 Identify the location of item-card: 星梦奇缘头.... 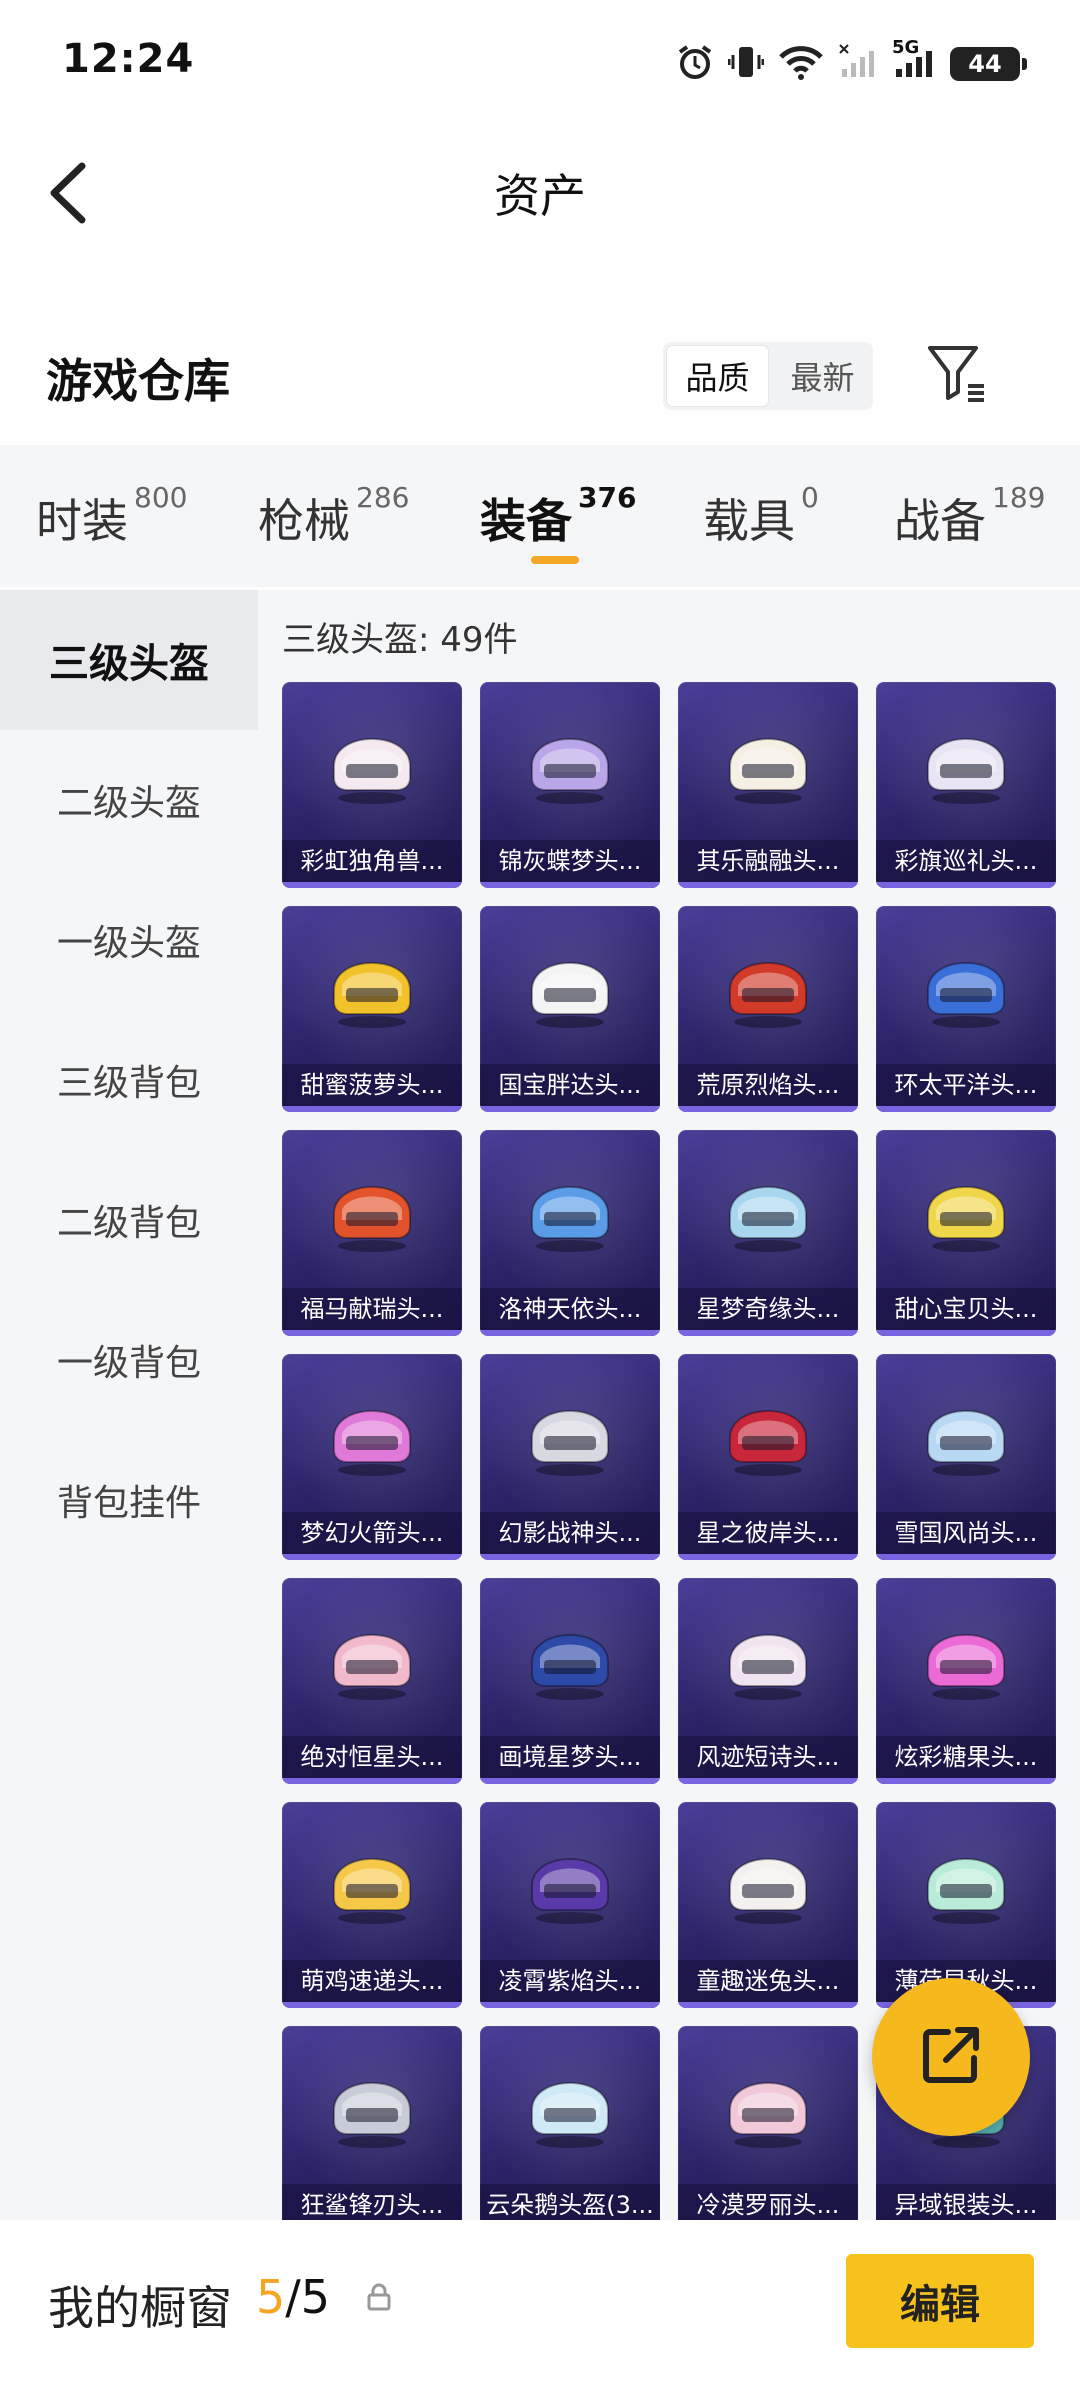
(768, 1233).